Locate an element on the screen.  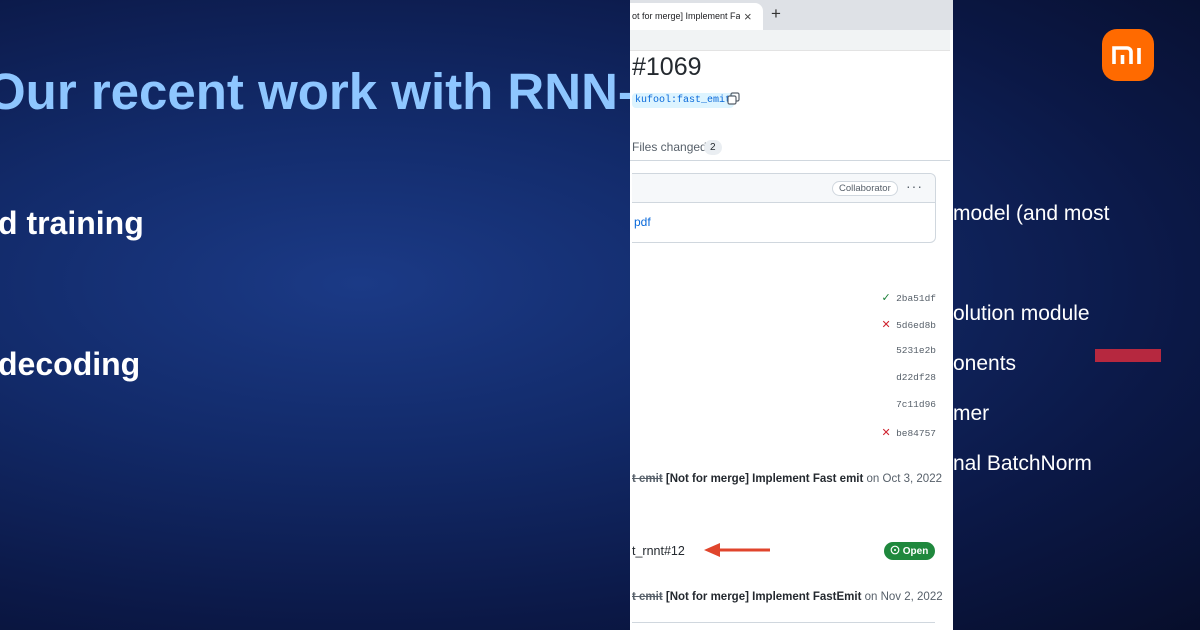
commit-row: ✕ 5d6ed8b is located at coordinates (908, 324).